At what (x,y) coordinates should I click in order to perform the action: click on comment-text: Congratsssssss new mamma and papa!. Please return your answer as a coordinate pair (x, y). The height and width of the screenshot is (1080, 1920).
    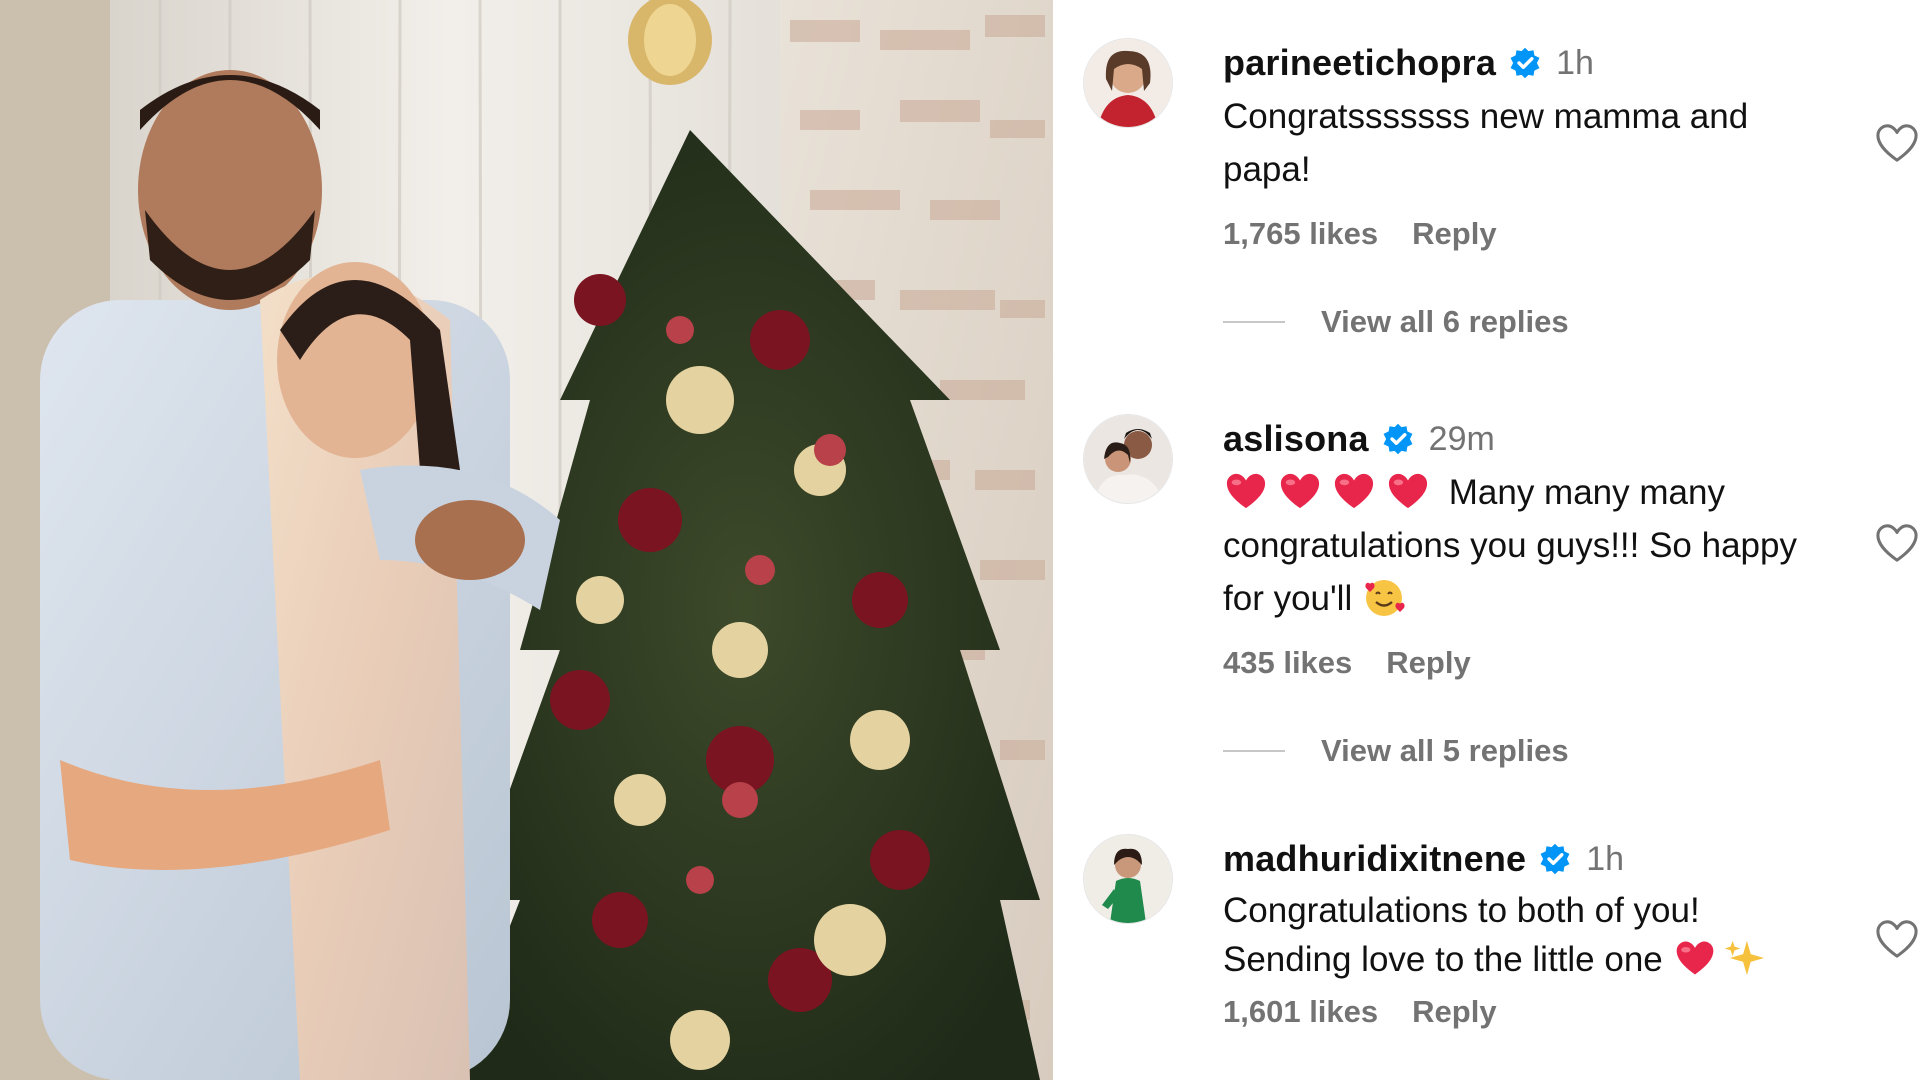
    Looking at the image, I should click on (1523, 143).